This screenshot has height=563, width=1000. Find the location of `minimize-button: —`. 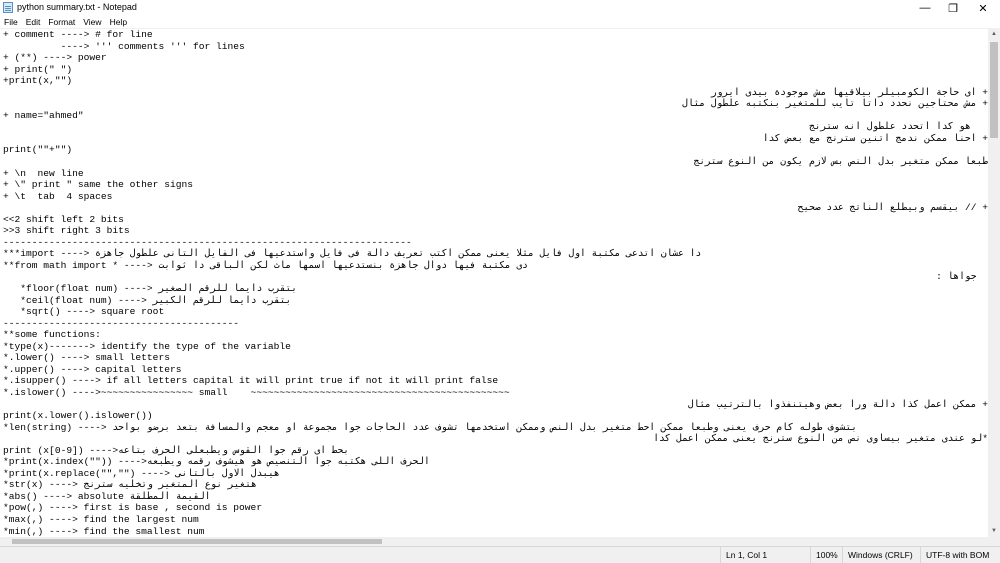

minimize-button: — is located at coordinates (925, 8).